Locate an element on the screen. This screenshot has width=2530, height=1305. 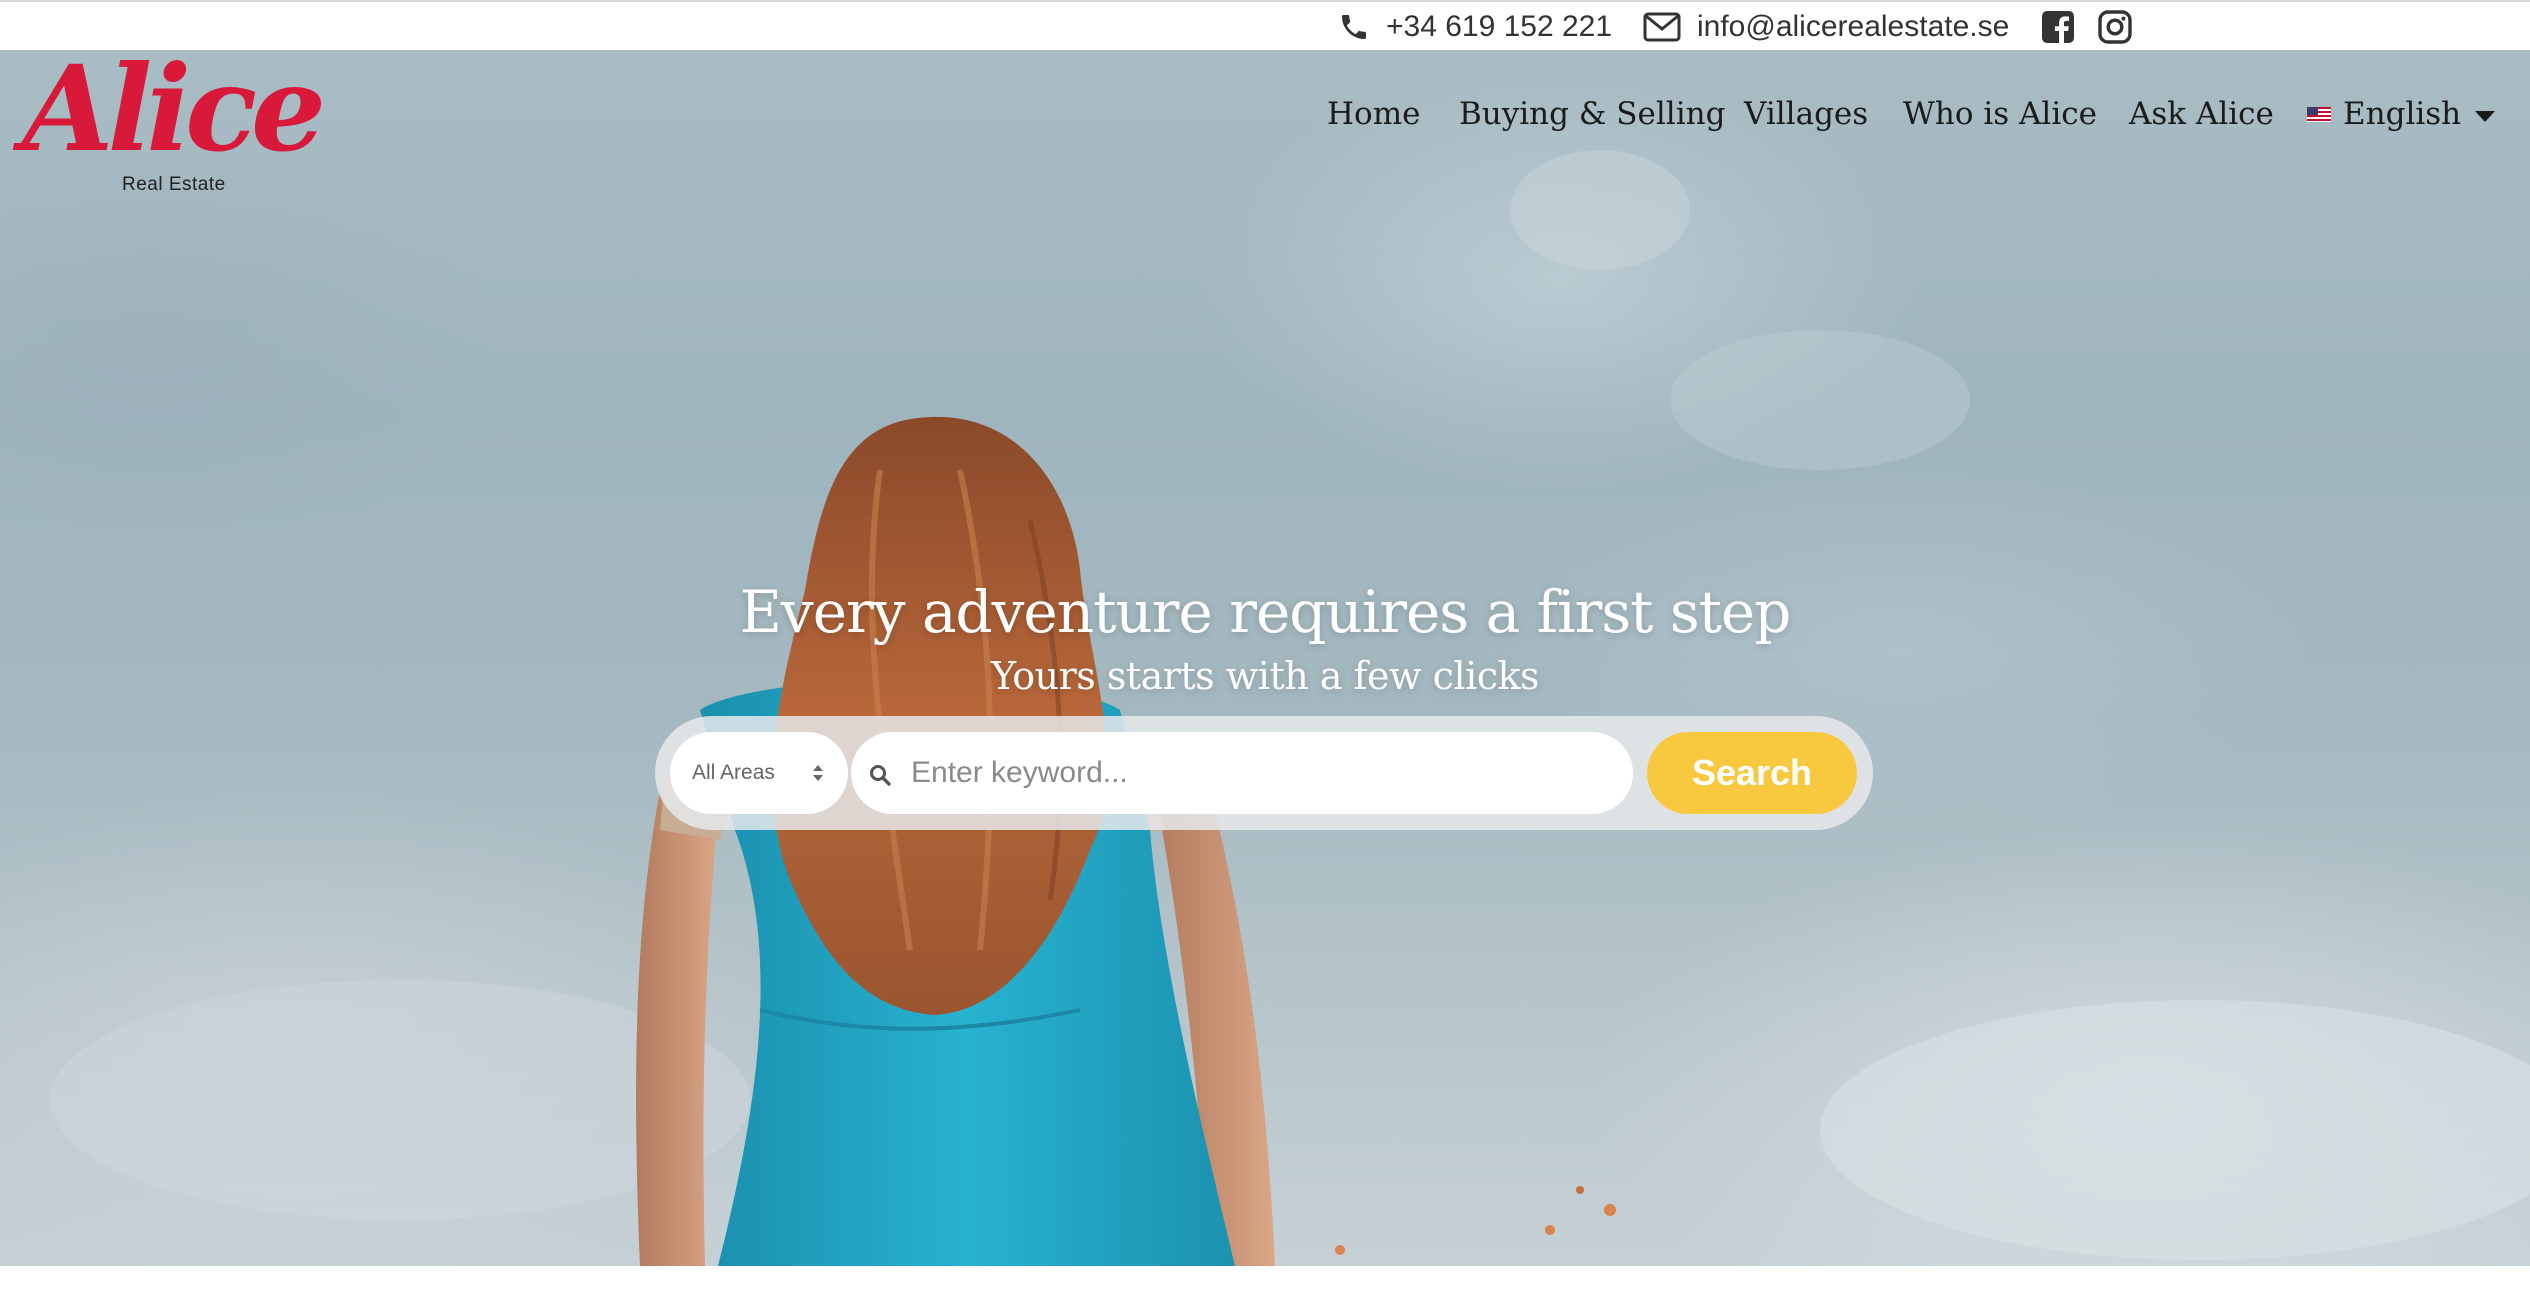
nav-item-home: Home is located at coordinates (1373, 114).